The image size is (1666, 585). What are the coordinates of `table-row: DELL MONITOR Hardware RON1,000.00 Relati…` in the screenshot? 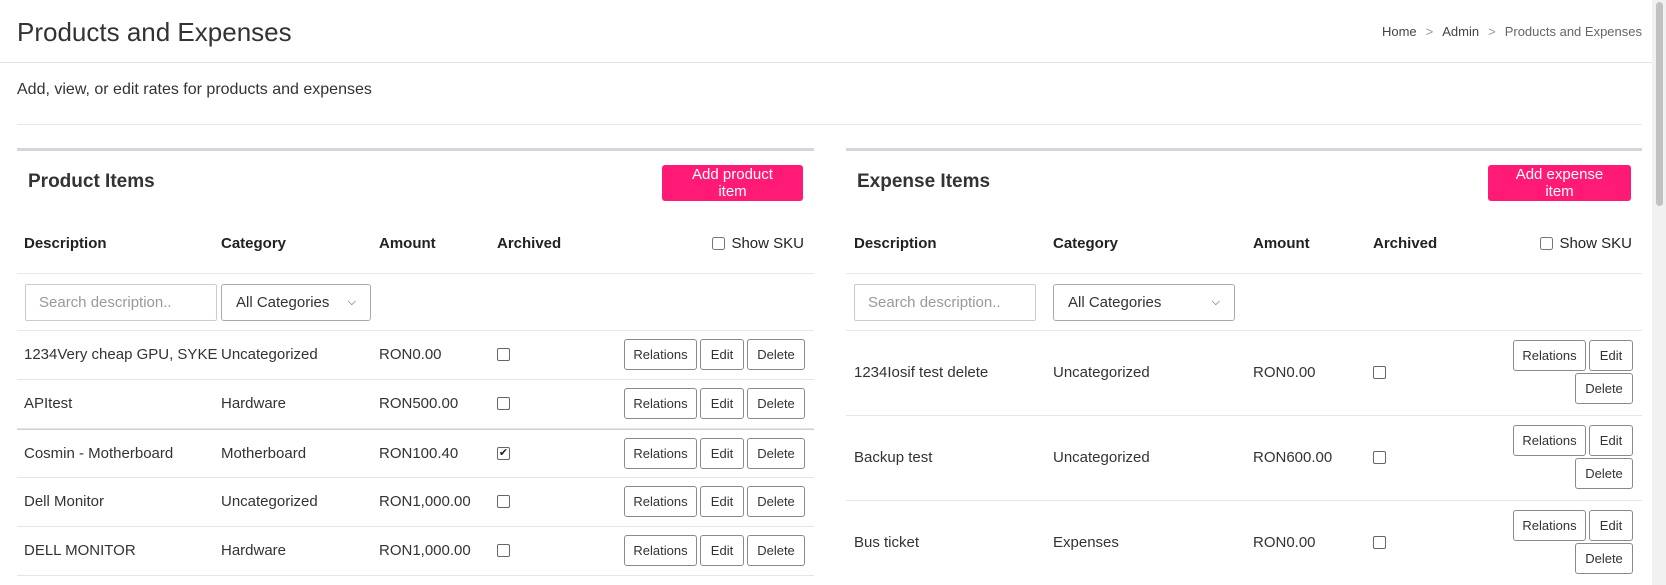 It's located at (415, 551).